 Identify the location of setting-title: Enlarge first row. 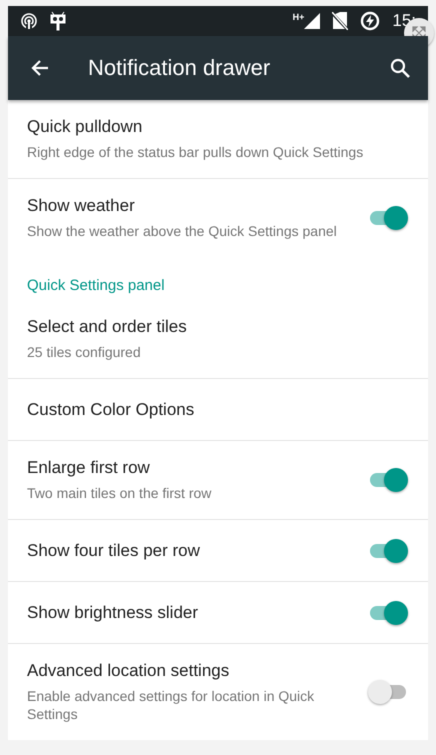
(89, 468).